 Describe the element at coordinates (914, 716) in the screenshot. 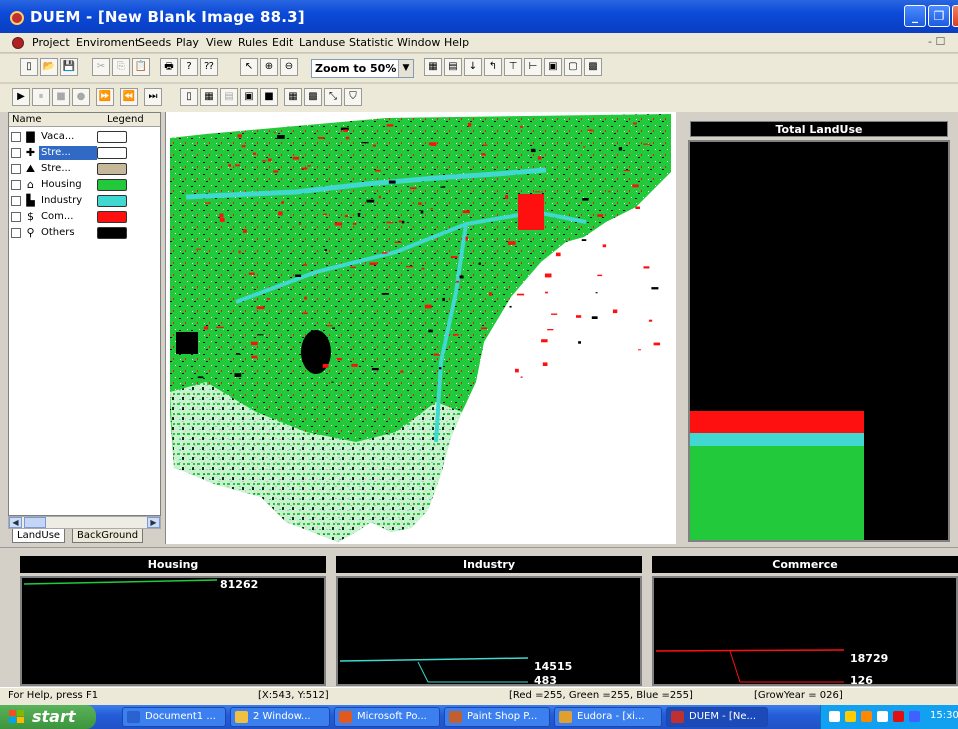

I see `tray-info-icon` at that location.